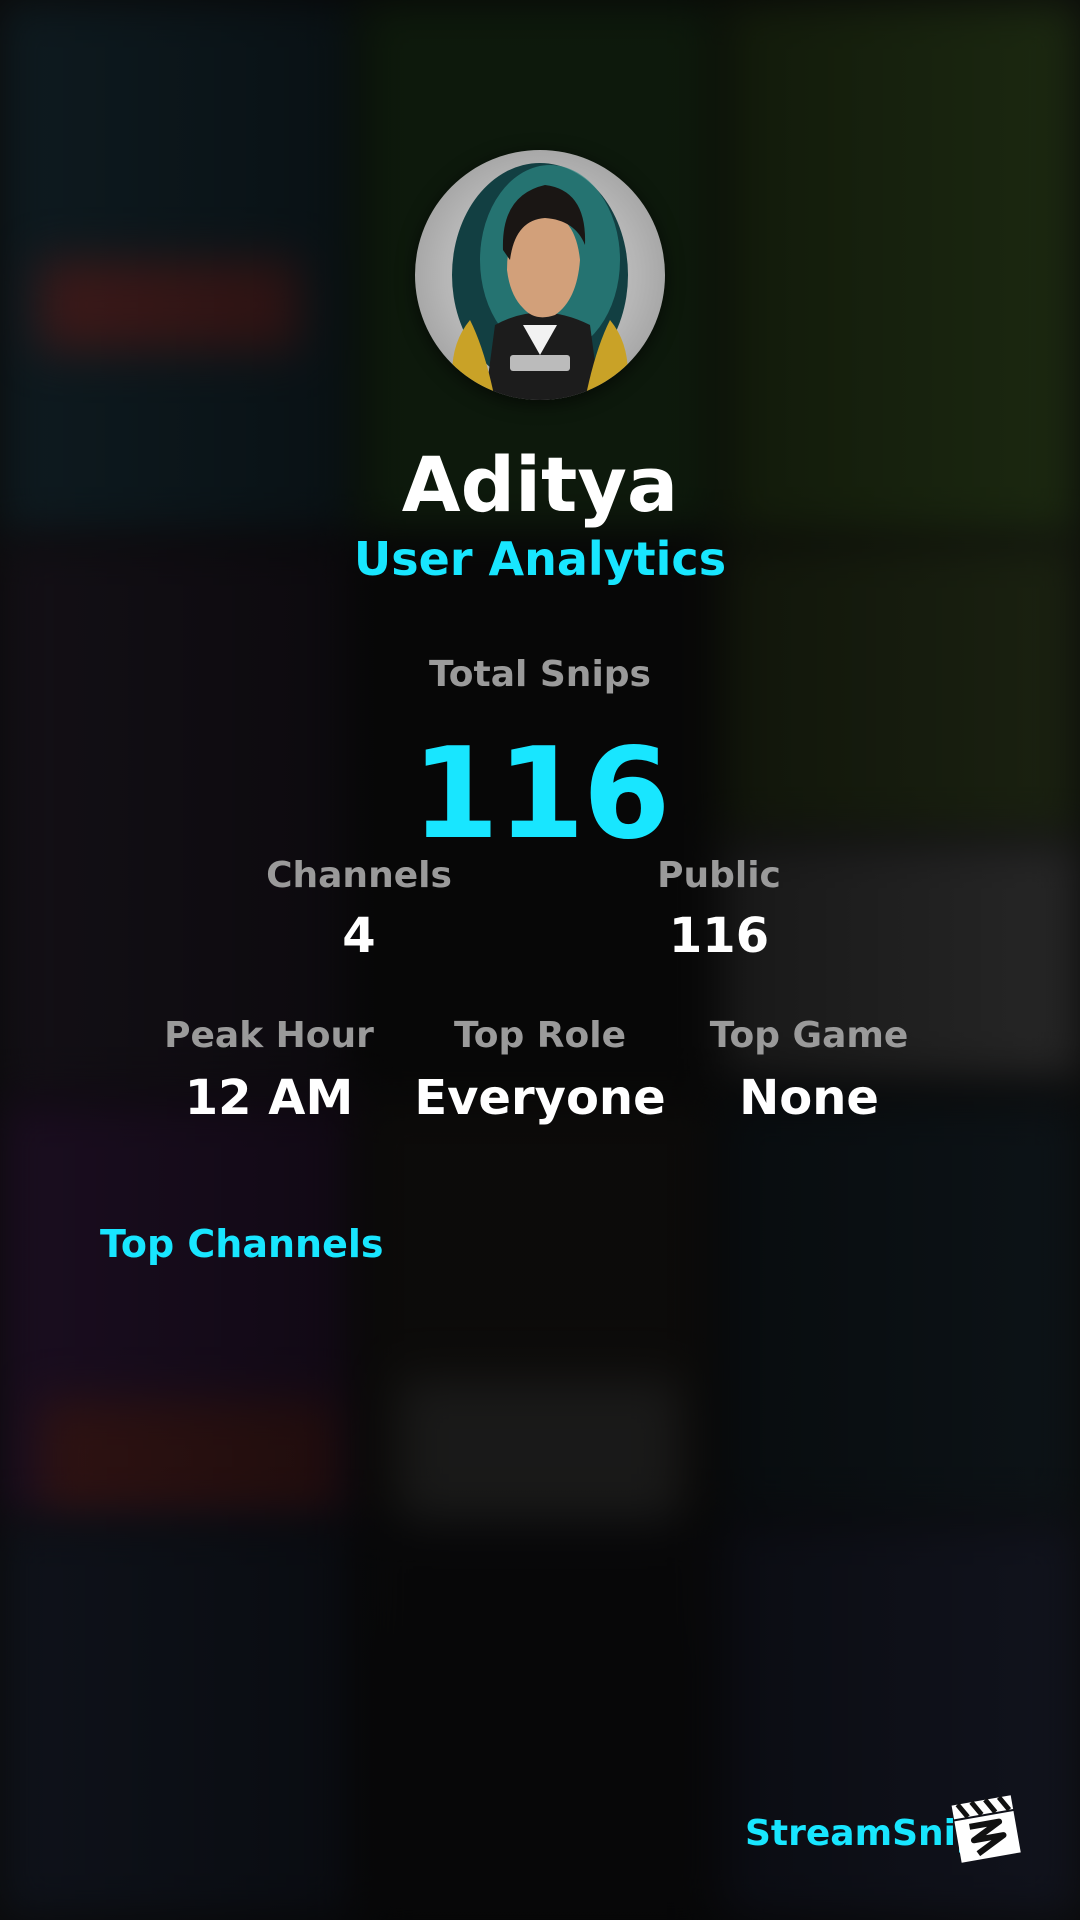 The height and width of the screenshot is (1920, 1080). What do you see at coordinates (863, 1833) in the screenshot?
I see `brand-name: StreamSnip` at bounding box center [863, 1833].